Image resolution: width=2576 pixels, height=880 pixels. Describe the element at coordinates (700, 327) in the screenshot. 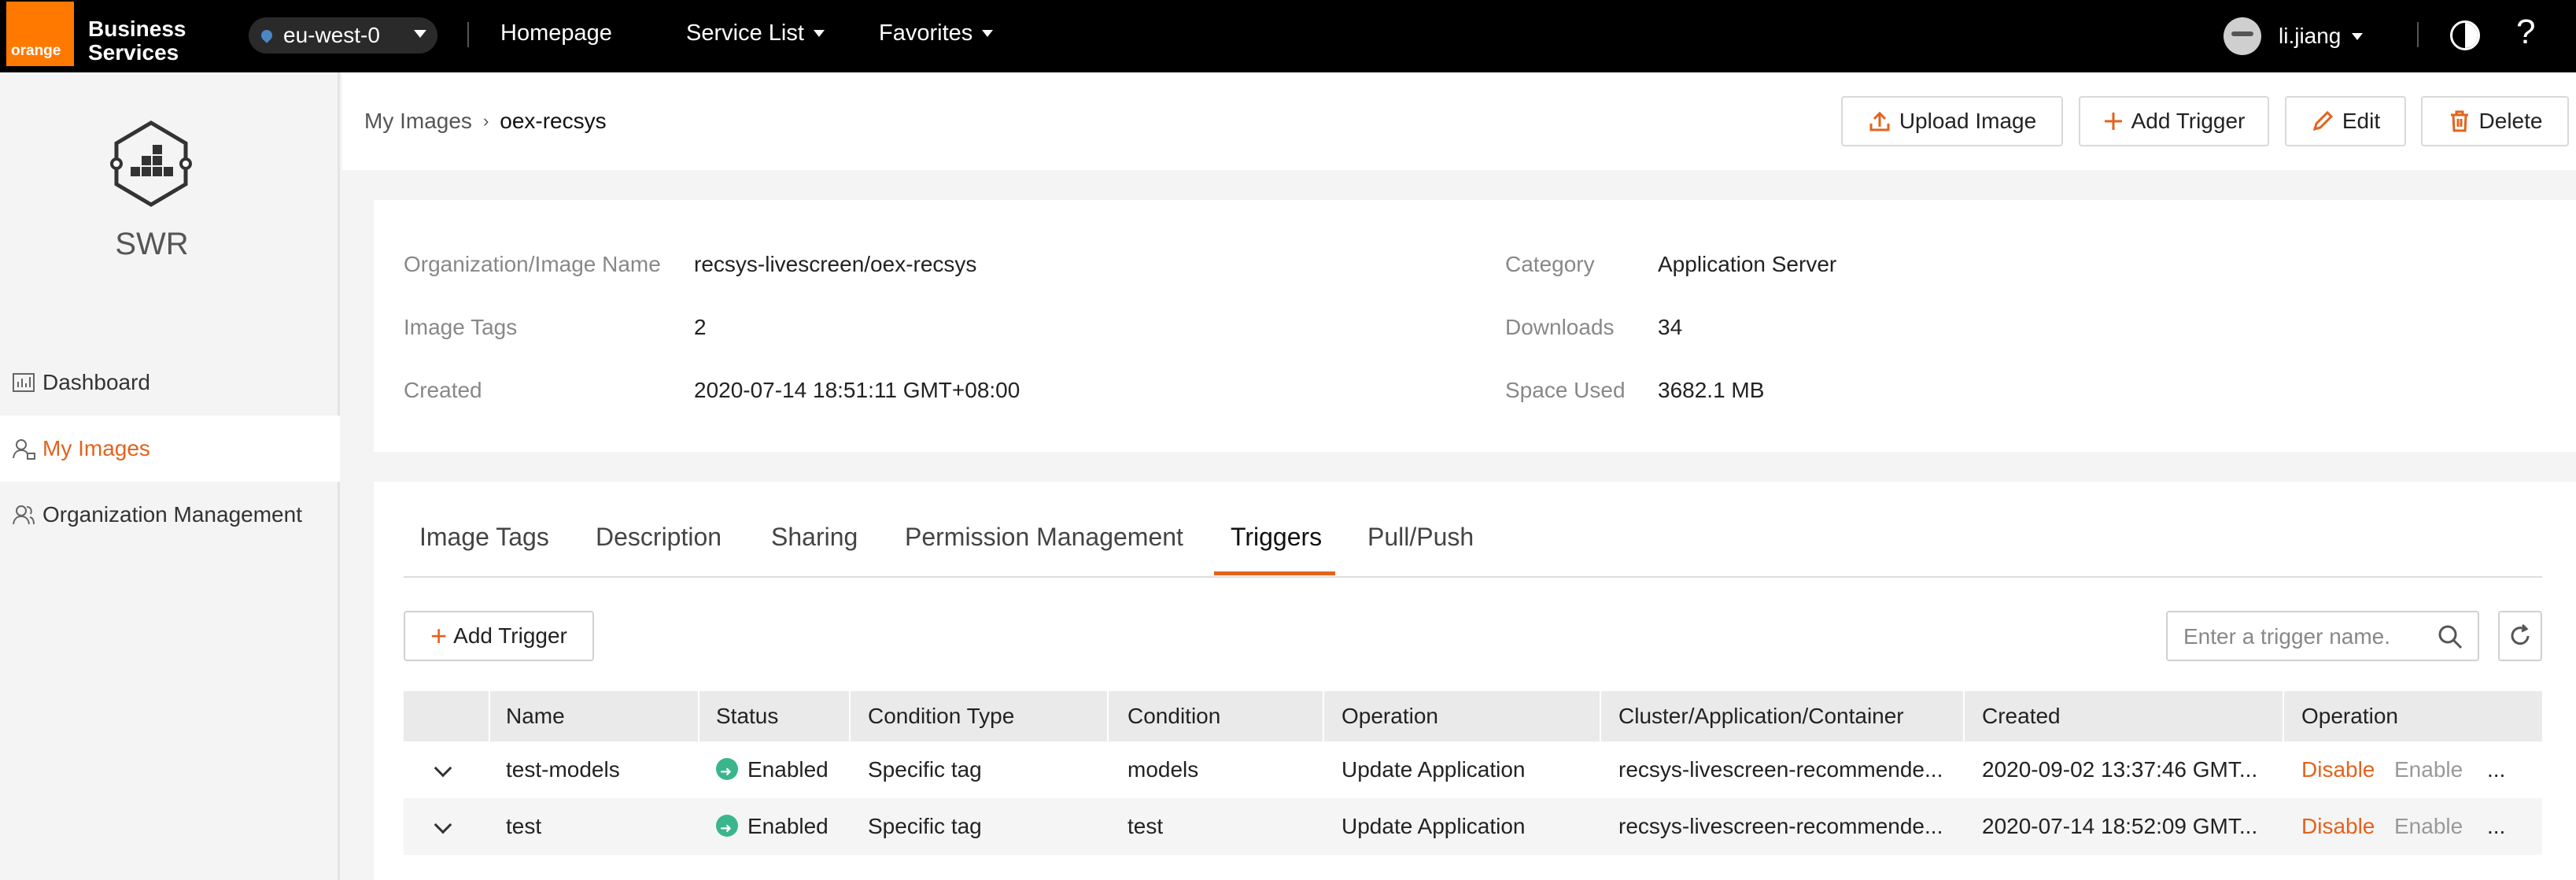

I see `image-tags-value: 2` at that location.